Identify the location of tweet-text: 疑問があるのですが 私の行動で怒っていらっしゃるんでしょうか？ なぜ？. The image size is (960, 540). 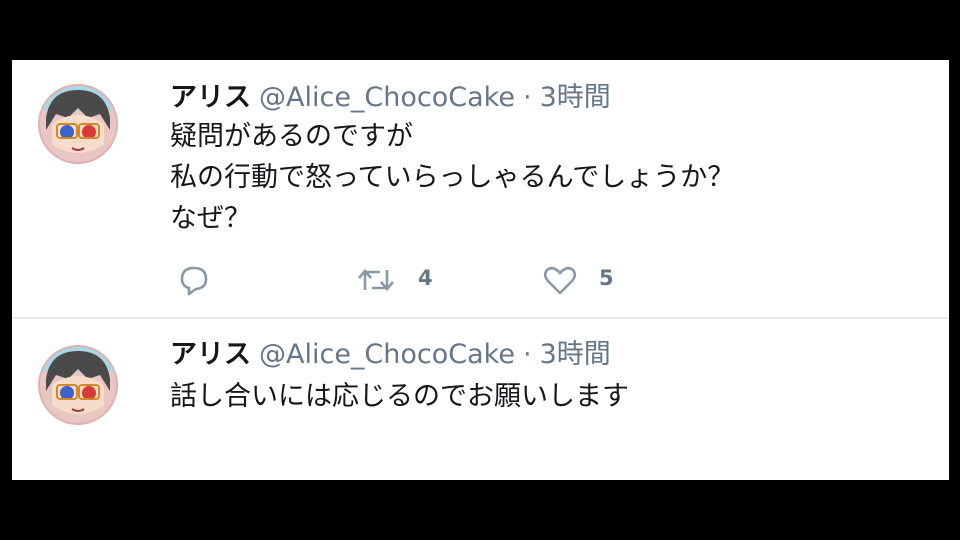
(452, 177).